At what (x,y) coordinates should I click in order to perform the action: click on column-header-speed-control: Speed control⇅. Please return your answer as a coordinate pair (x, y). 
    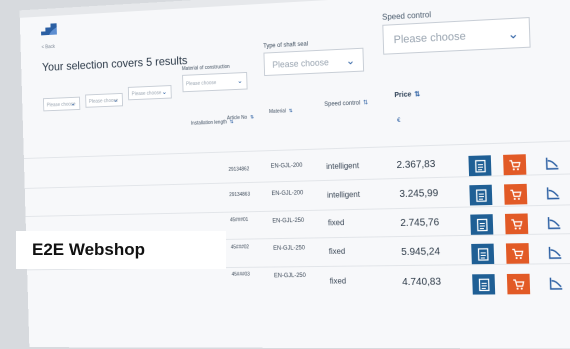
    Looking at the image, I should click on (346, 103).